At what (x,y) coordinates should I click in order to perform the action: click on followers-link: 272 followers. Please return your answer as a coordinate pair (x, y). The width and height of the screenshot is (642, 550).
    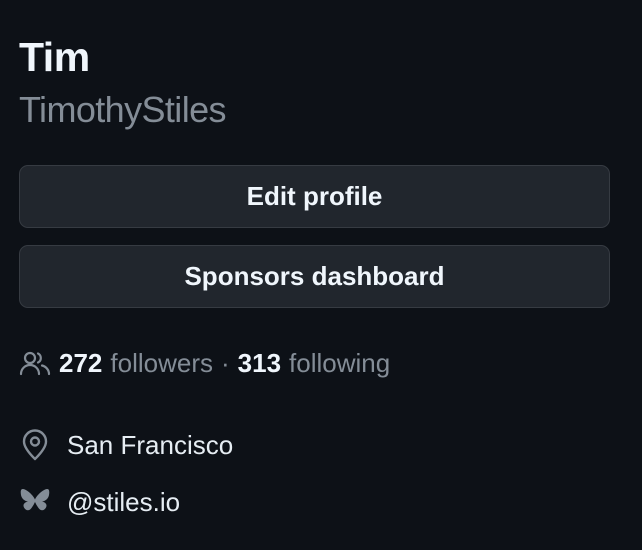
    Looking at the image, I should click on (136, 363).